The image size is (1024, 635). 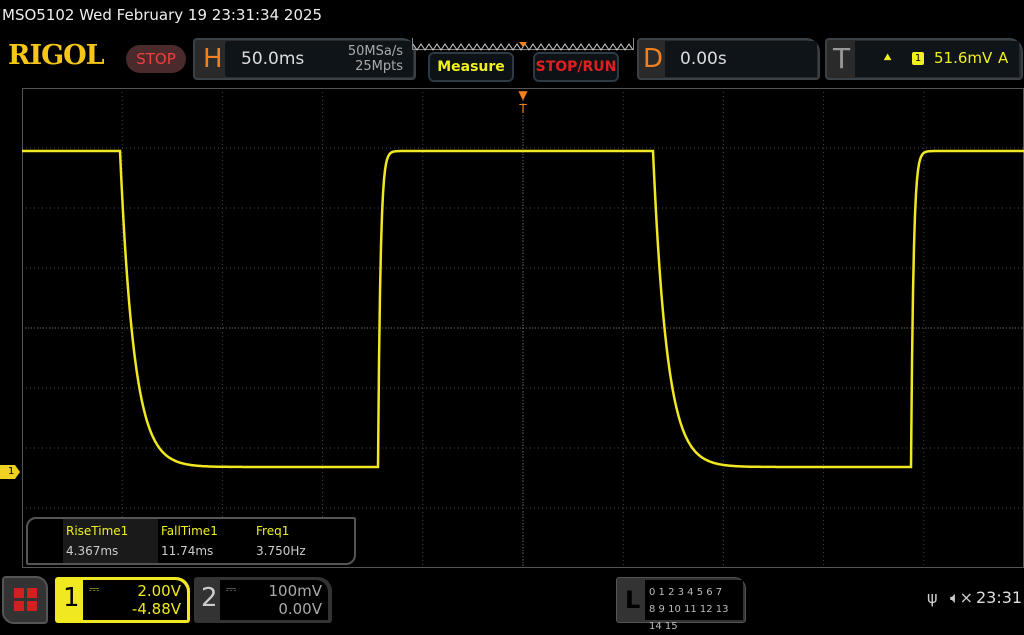 I want to click on usb-icon: ψ, so click(x=932, y=597).